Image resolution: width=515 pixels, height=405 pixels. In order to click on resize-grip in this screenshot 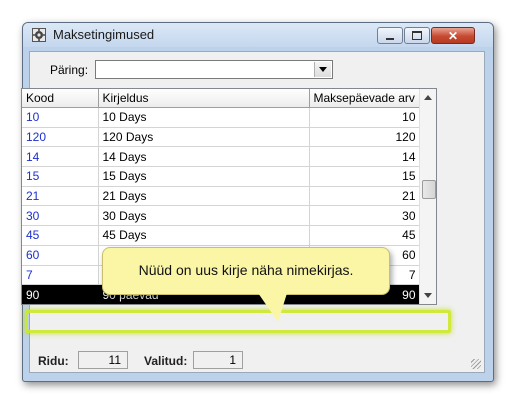, I will do `click(476, 364)`.